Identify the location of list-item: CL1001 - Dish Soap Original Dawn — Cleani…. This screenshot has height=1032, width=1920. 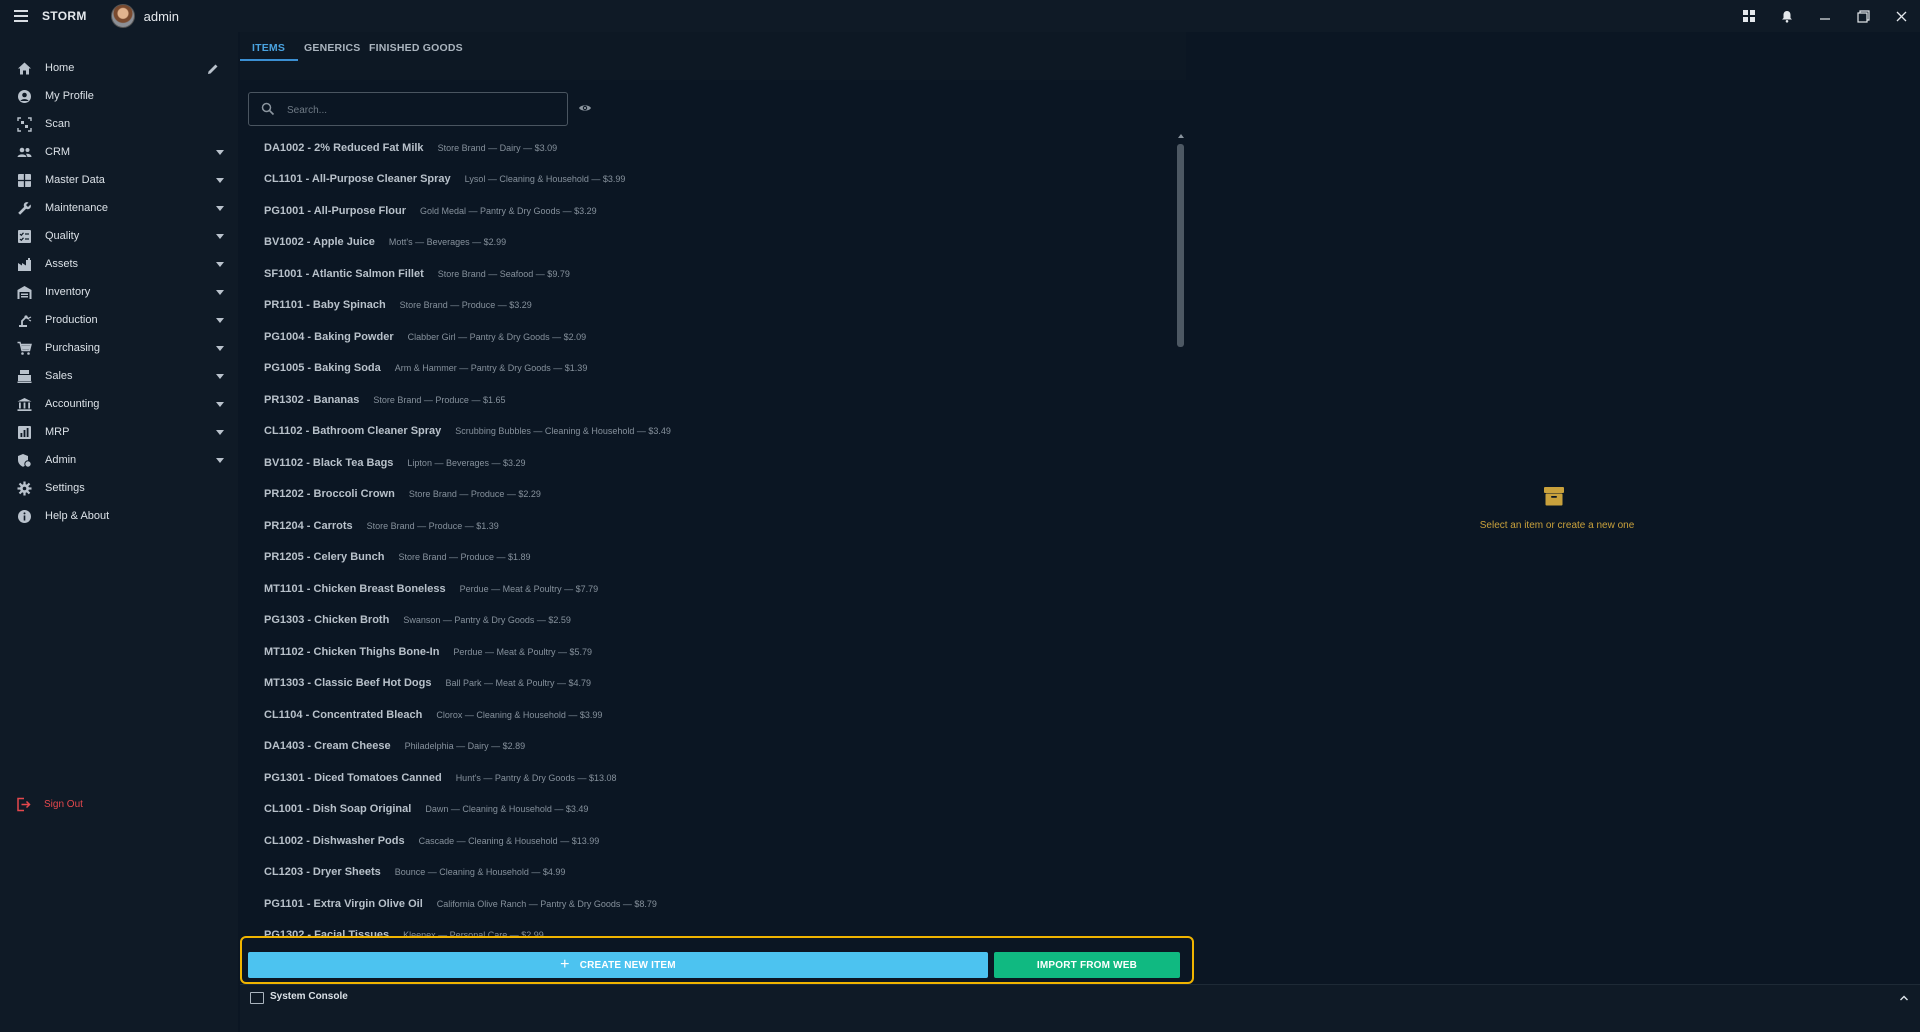
(714, 810).